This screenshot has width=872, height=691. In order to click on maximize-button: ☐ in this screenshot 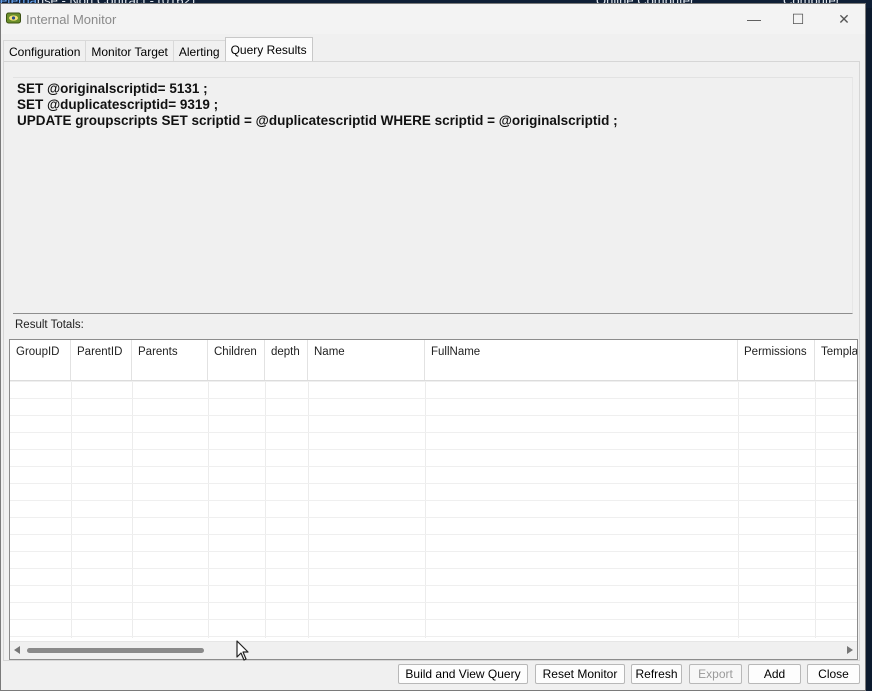, I will do `click(798, 19)`.